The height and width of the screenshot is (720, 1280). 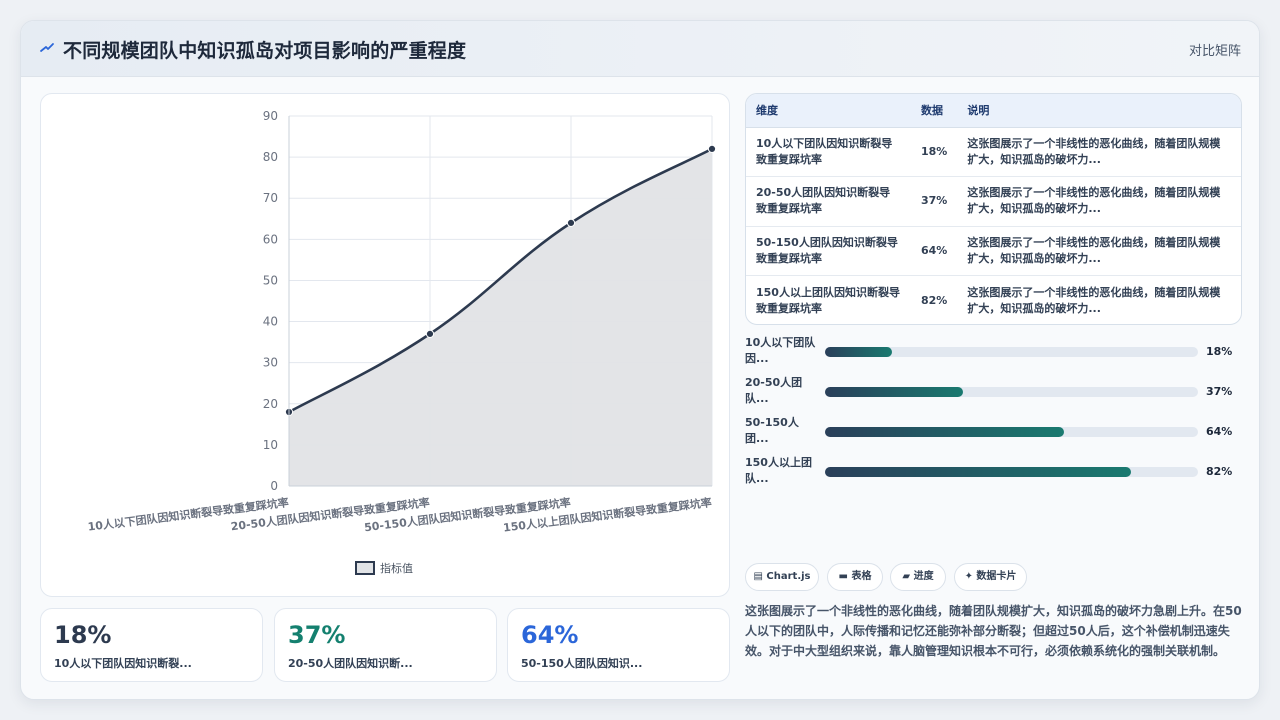 I want to click on stat-value: 64%, so click(x=550, y=635).